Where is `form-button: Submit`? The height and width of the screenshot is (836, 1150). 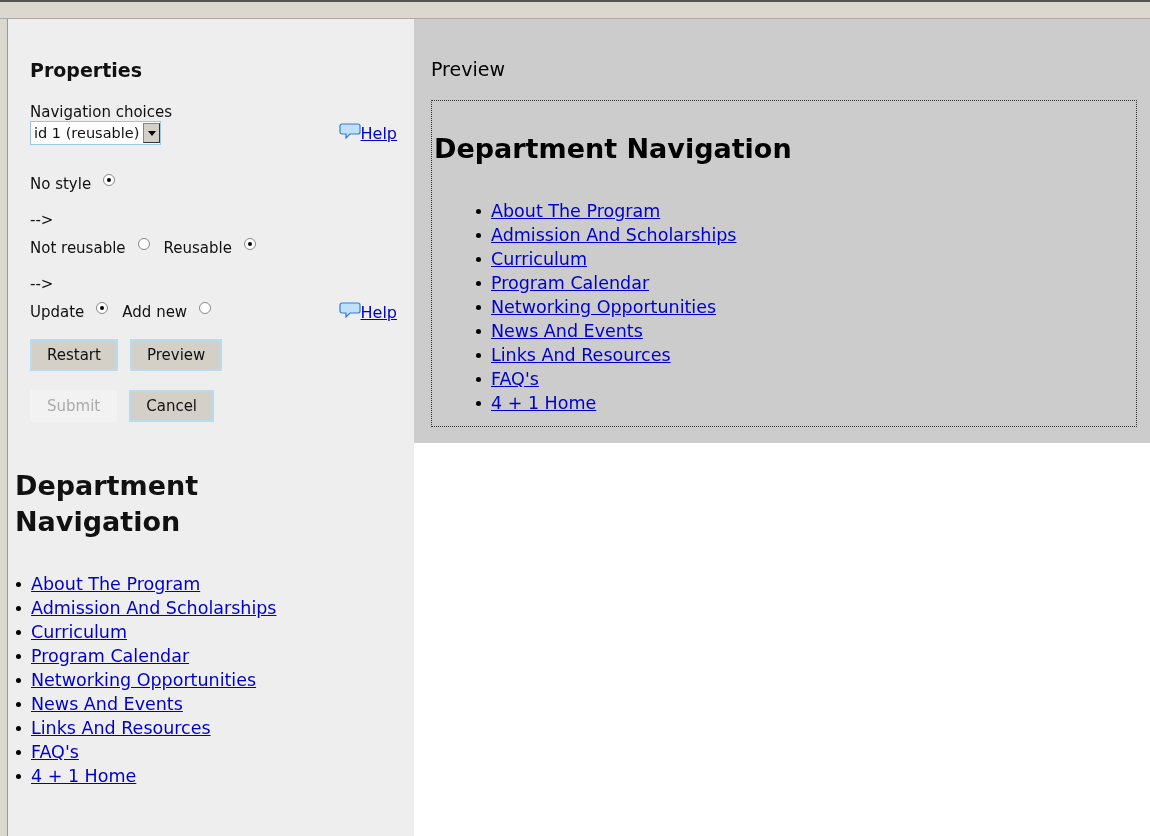 form-button: Submit is located at coordinates (74, 406).